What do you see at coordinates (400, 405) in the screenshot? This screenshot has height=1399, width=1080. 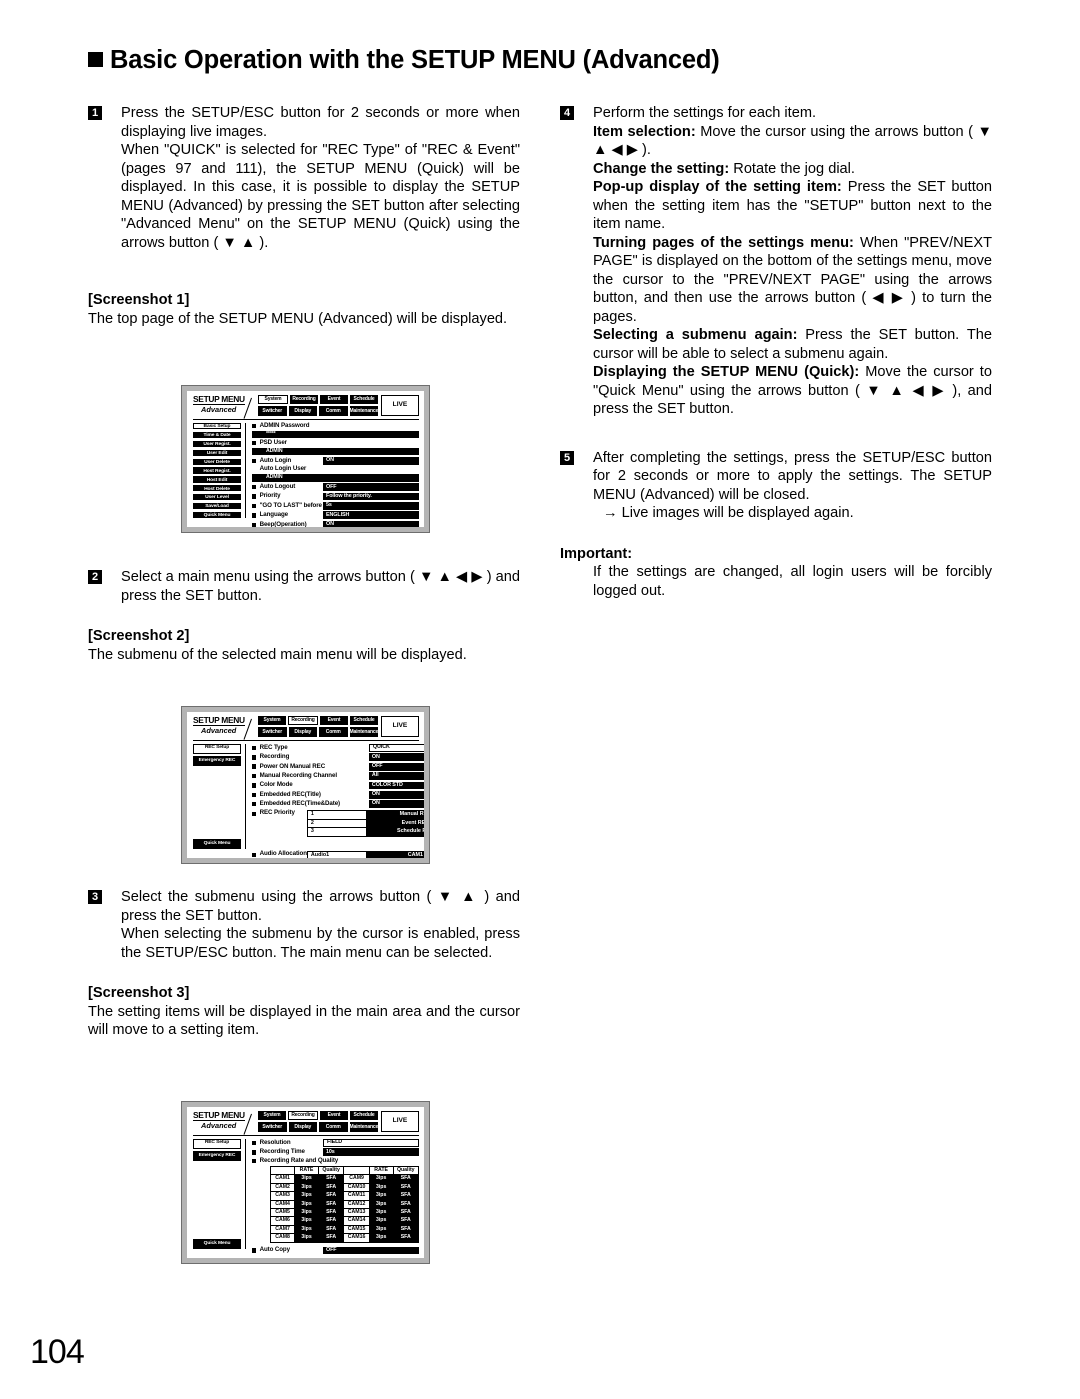 I see `live-button-1: LIVE` at bounding box center [400, 405].